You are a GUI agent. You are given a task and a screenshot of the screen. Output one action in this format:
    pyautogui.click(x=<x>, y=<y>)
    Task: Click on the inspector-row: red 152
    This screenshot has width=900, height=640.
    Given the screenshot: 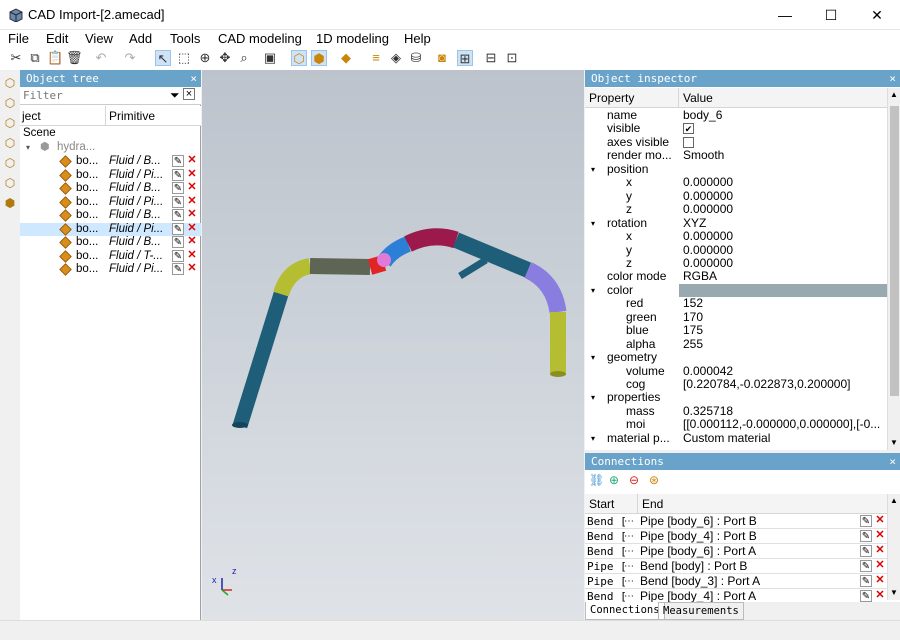 What is the action you would take?
    pyautogui.click(x=736, y=304)
    